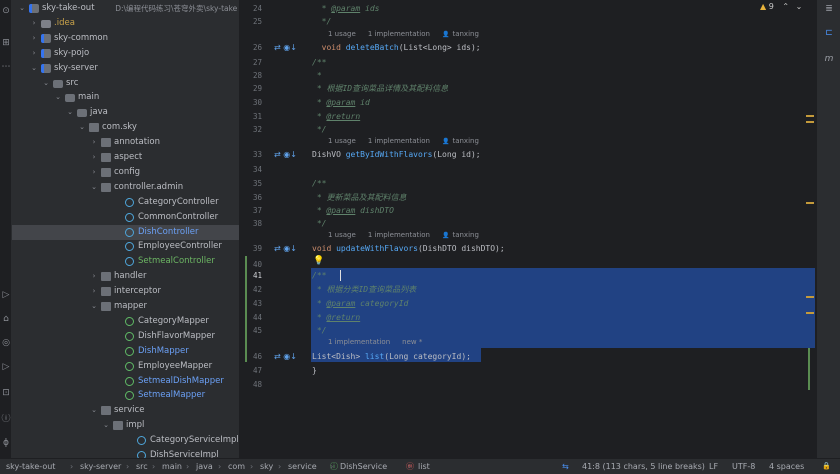 This screenshot has height=474, width=840. What do you see at coordinates (125, 127) in the screenshot?
I see `tree-item: ⌄ com.sky` at bounding box center [125, 127].